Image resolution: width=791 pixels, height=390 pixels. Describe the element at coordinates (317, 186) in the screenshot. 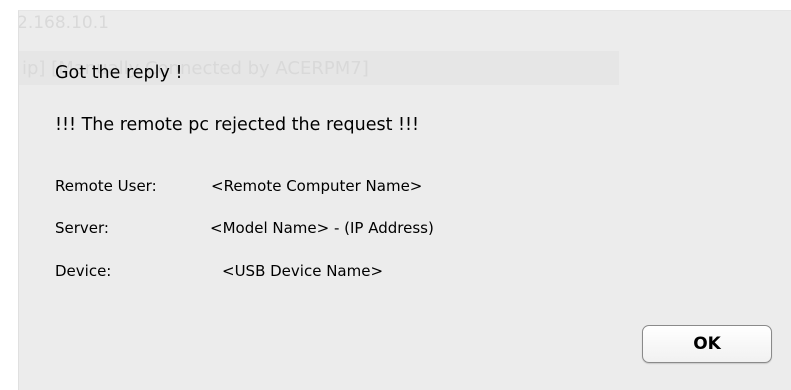

I see `remote-user-value: <Remote Computer Name>` at that location.